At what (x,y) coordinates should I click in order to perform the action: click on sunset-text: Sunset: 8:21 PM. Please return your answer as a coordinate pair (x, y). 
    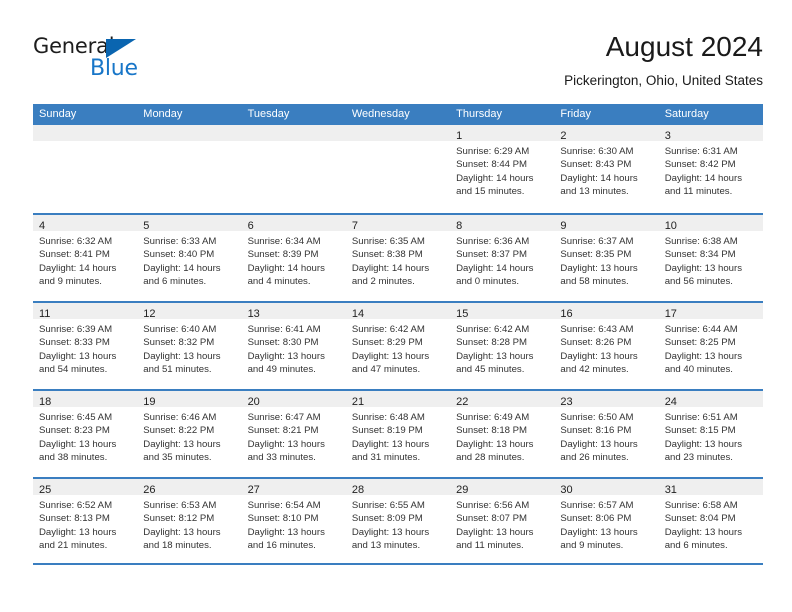
    Looking at the image, I should click on (283, 431).